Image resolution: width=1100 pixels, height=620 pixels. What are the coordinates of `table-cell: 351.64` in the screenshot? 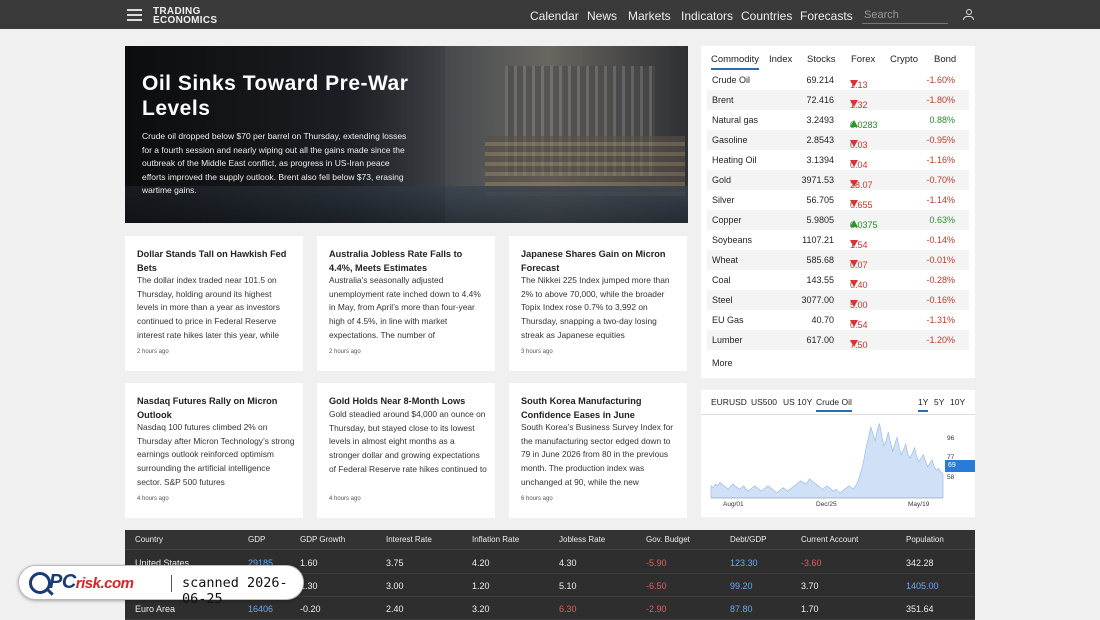 It's located at (920, 609).